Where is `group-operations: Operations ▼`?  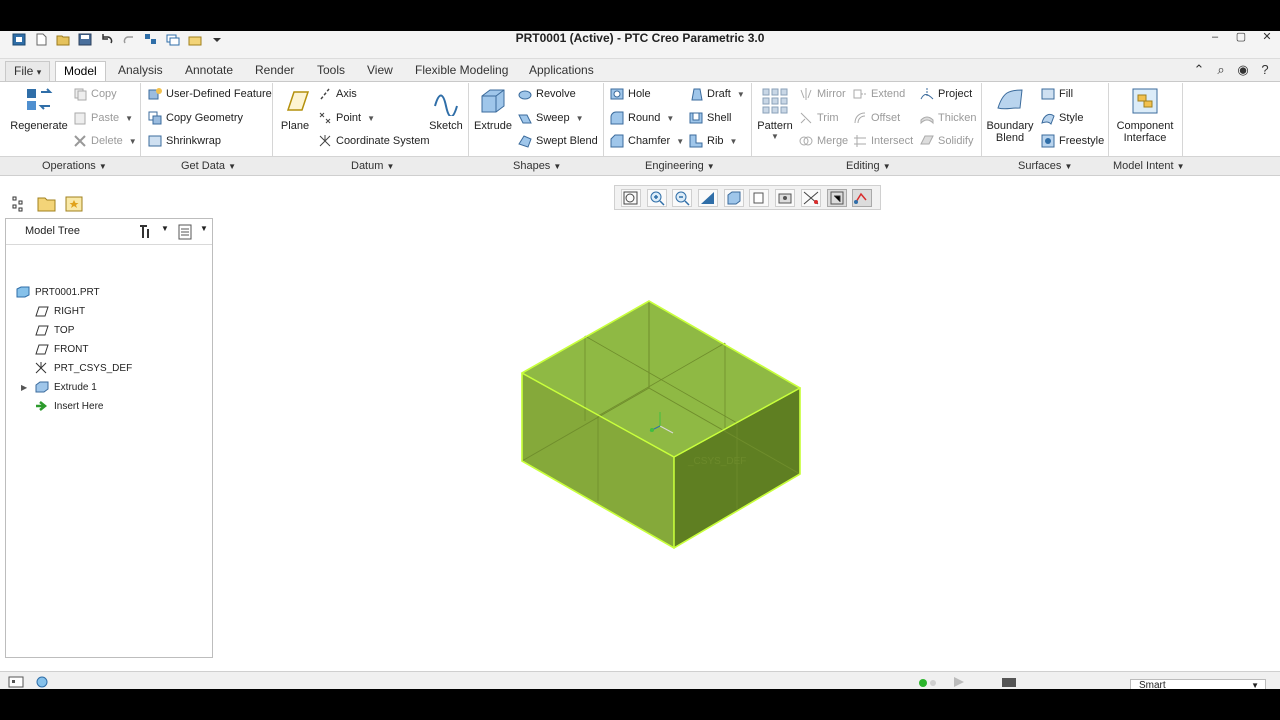
group-operations: Operations ▼ is located at coordinates (74, 166).